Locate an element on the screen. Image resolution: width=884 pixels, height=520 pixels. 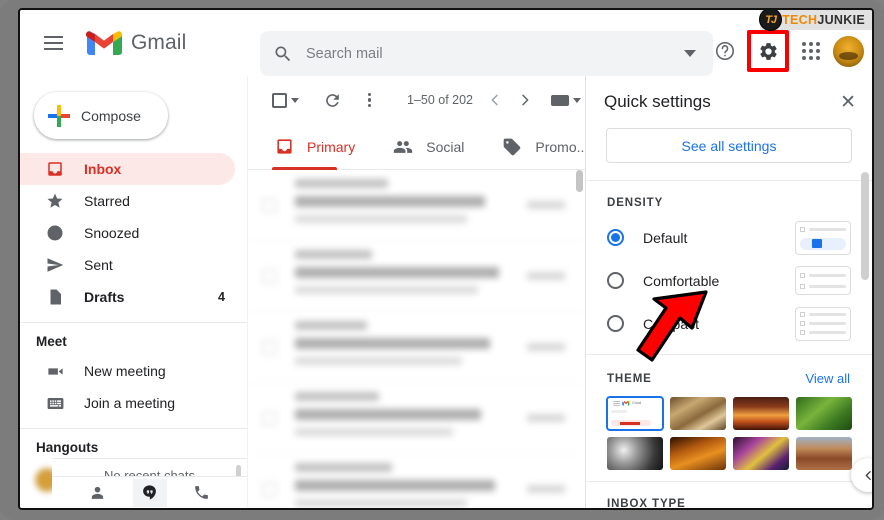
gmail-m-logo-icon is located at coordinates (104, 43).